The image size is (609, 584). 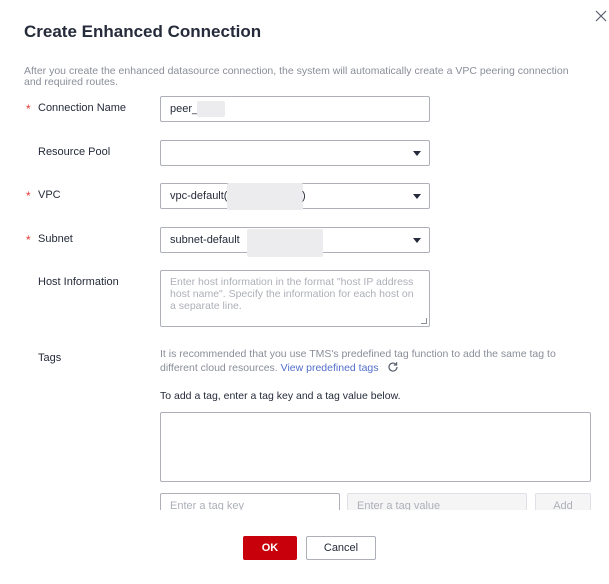 What do you see at coordinates (55, 239) in the screenshot?
I see `subnet-label: Subnet` at bounding box center [55, 239].